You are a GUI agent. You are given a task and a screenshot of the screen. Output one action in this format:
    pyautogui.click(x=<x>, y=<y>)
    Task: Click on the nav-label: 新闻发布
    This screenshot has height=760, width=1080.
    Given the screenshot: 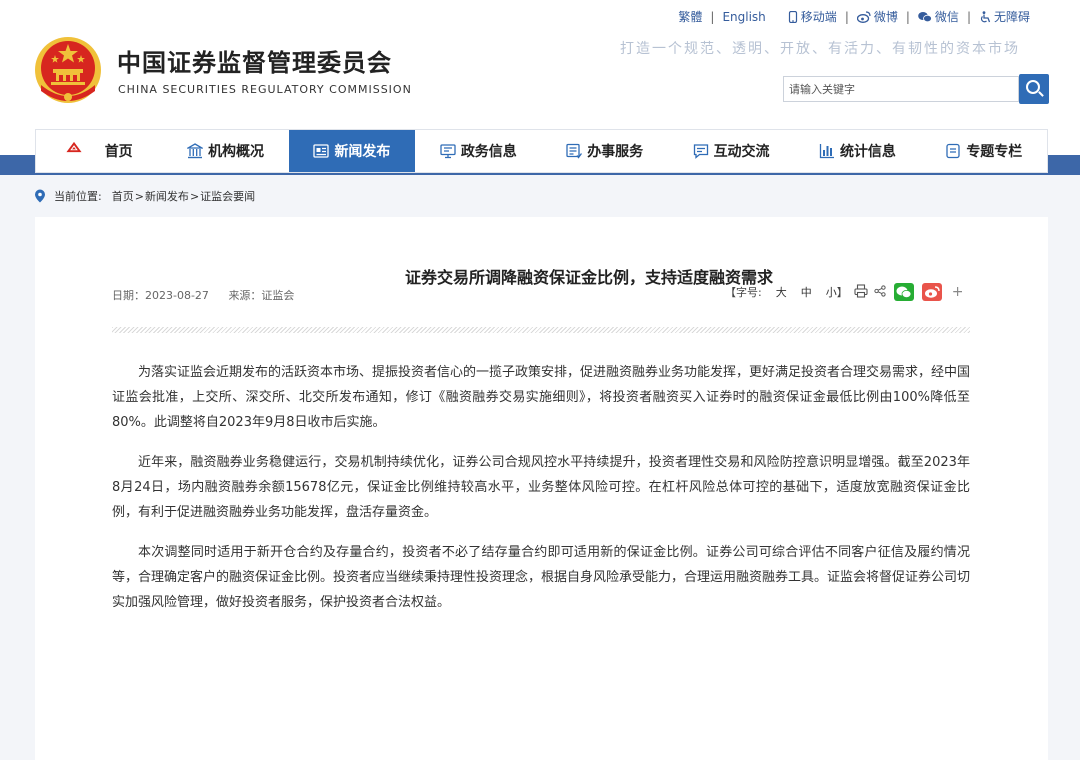 What is the action you would take?
    pyautogui.click(x=362, y=152)
    